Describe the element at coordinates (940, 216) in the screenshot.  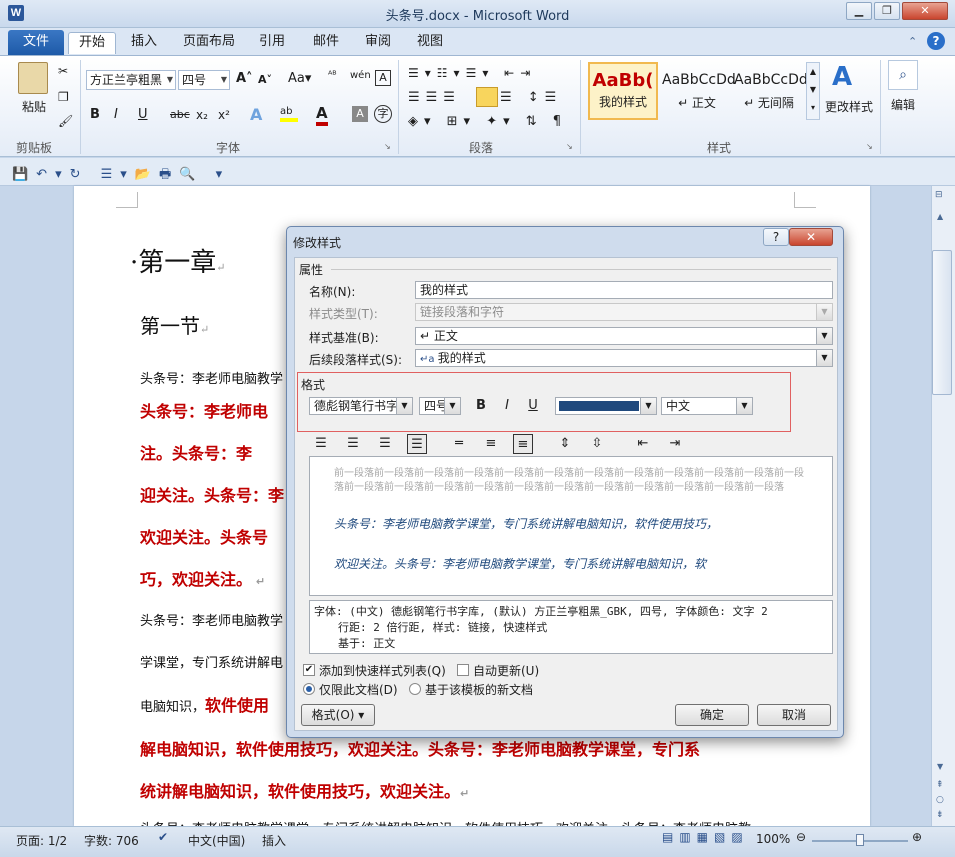
I see `scroll-up-icon: ▲` at that location.